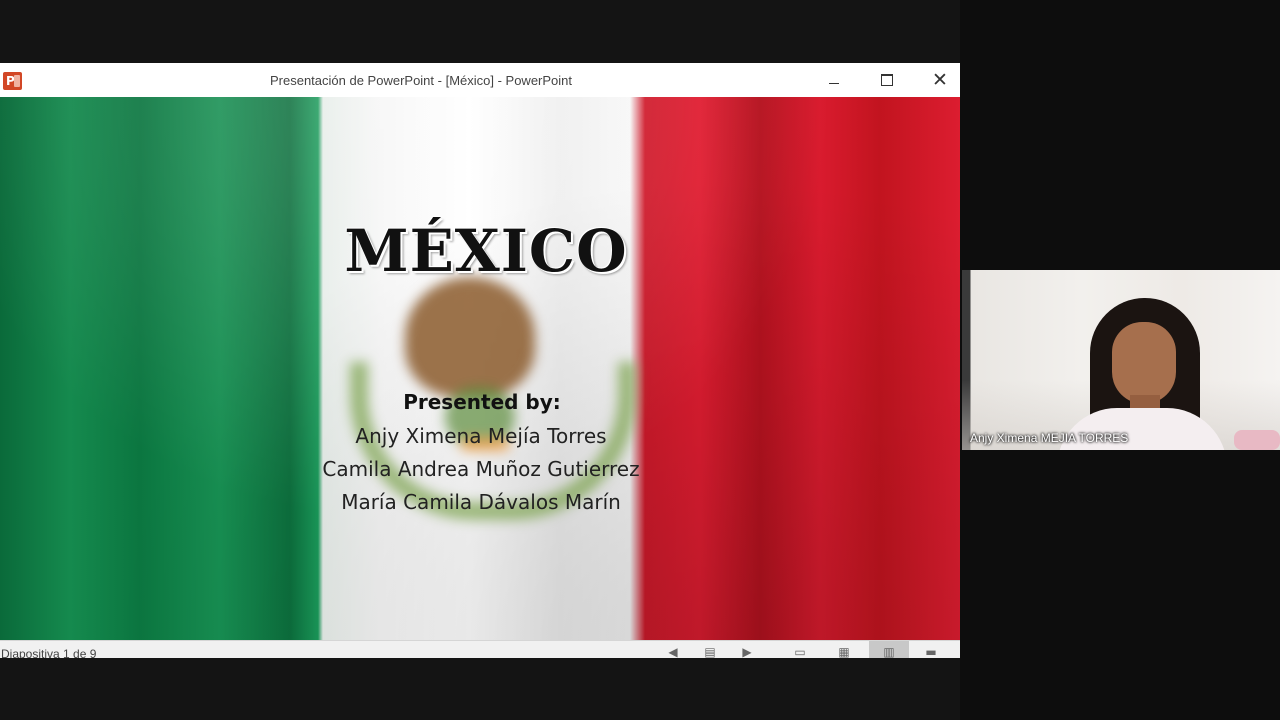 The width and height of the screenshot is (1280, 720). I want to click on previous-slide-icon: ◀, so click(673, 651).